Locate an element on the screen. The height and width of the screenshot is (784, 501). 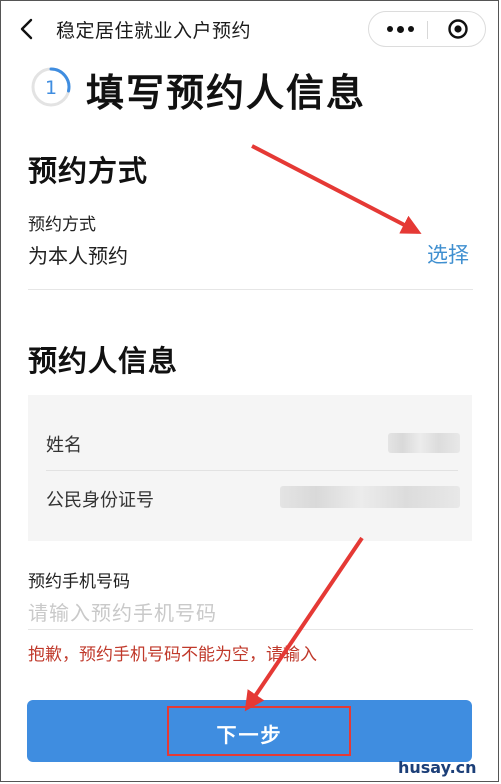
name-value-redacted is located at coordinates (424, 443).